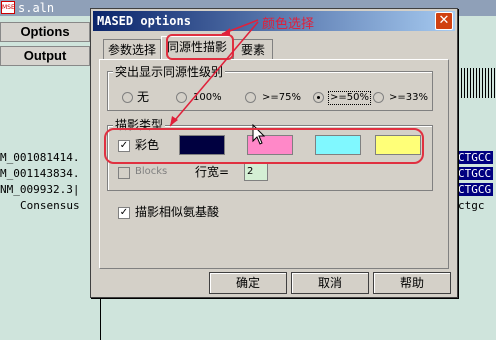 This screenshot has width=496, height=340. What do you see at coordinates (412, 283) in the screenshot?
I see `help-button: 帮助` at bounding box center [412, 283].